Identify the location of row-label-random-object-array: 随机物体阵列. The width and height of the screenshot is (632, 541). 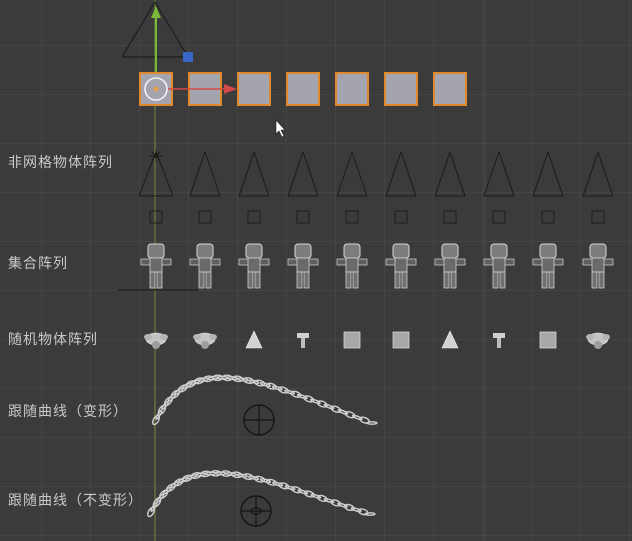
(53, 340).